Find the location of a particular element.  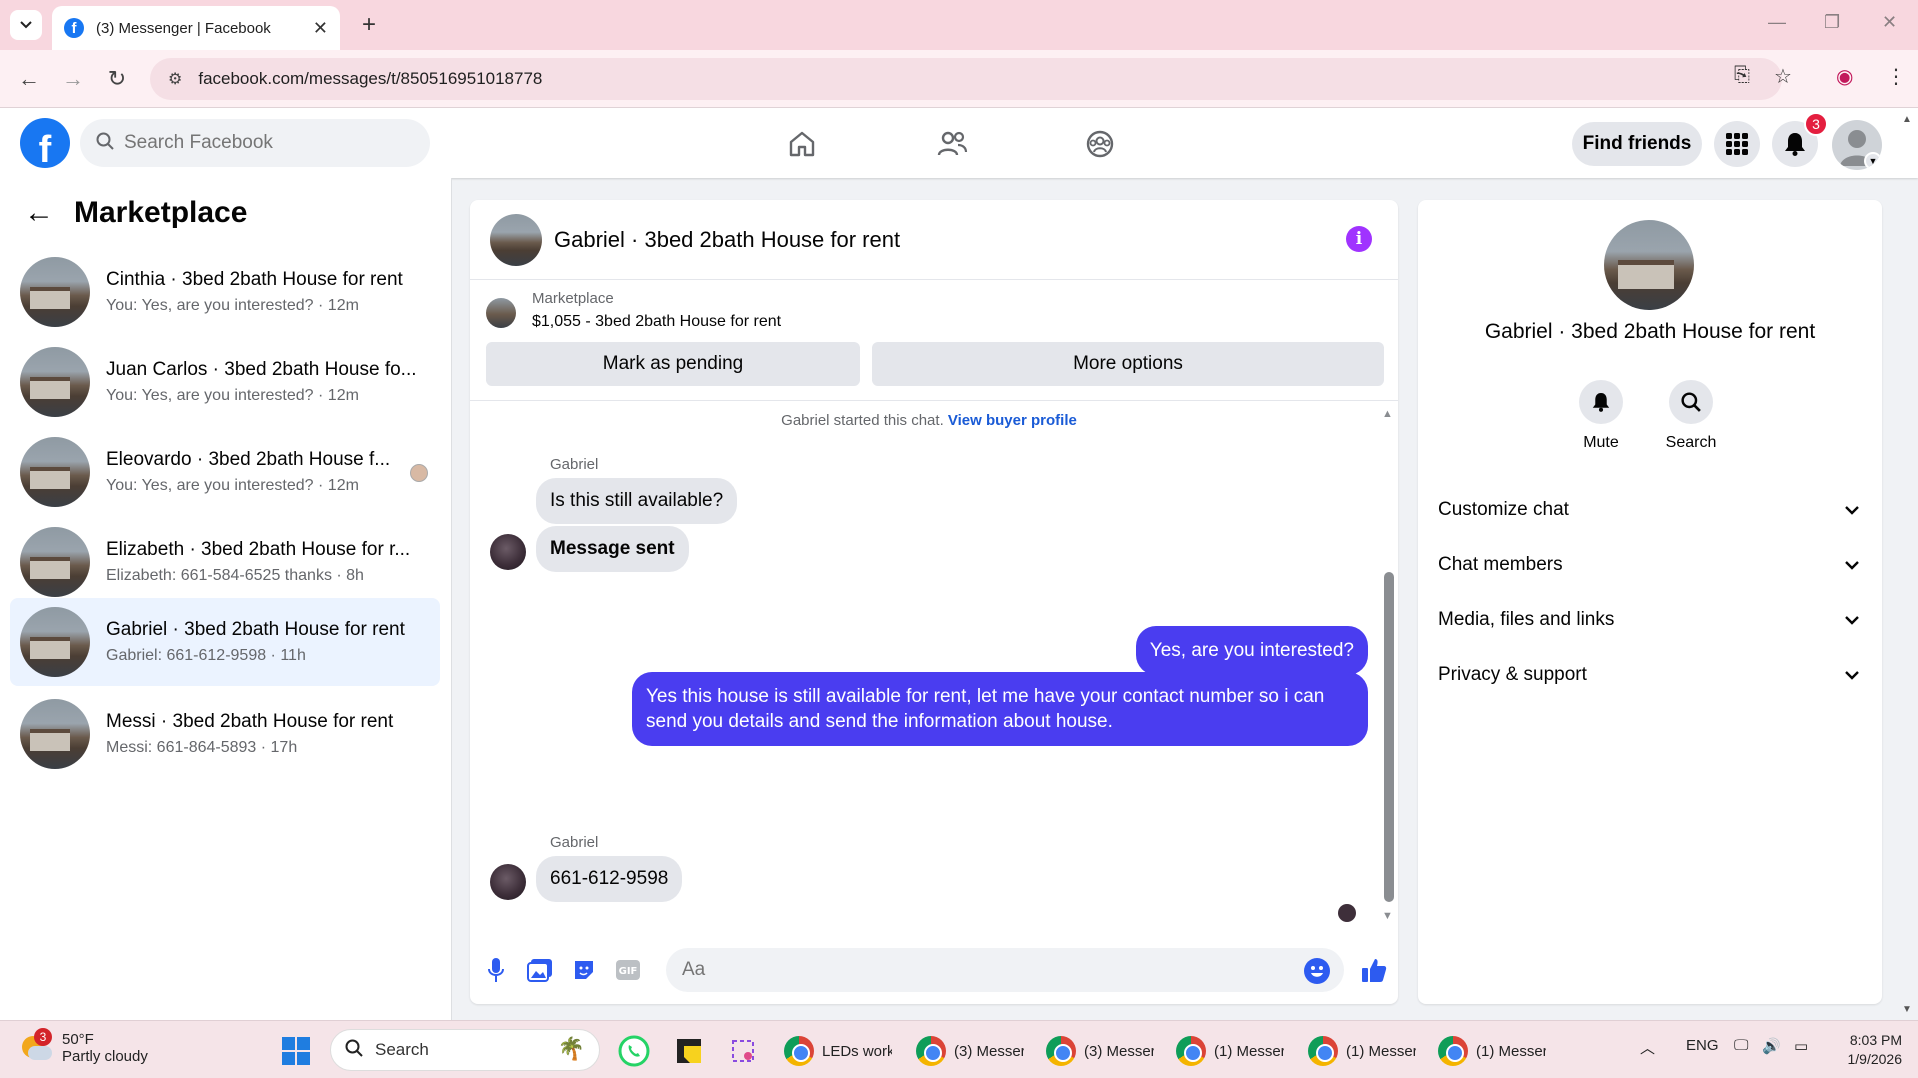

friends-nav-icon is located at coordinates (952, 144).